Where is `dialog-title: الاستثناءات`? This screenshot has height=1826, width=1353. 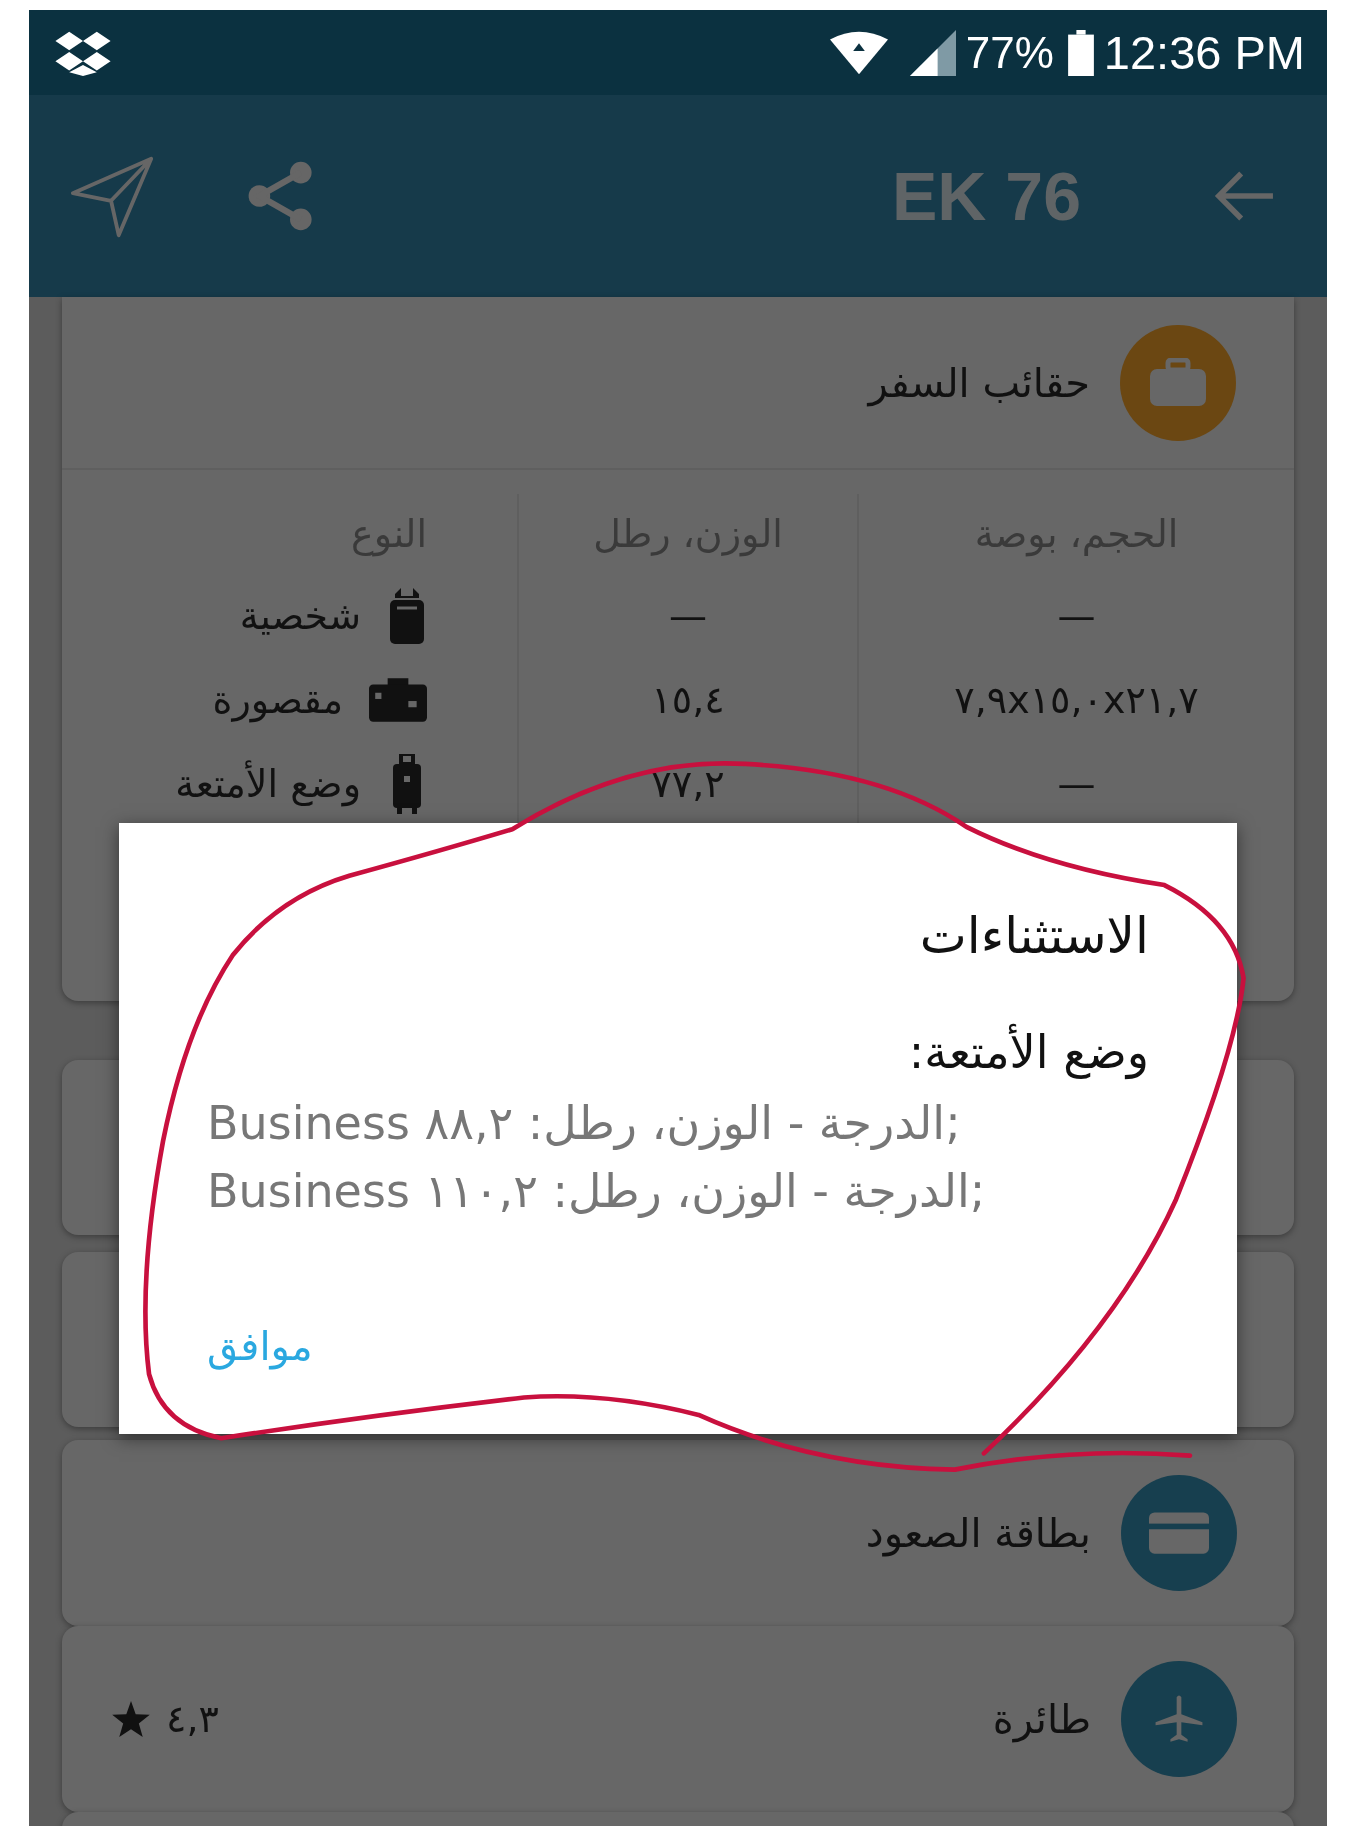 dialog-title: الاستثناءات is located at coordinates (1033, 936).